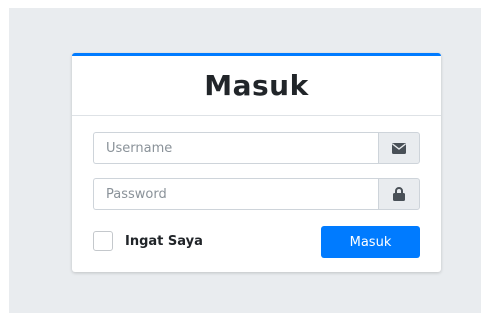 This screenshot has height=313, width=481. What do you see at coordinates (235, 148) in the screenshot?
I see `username-input` at bounding box center [235, 148].